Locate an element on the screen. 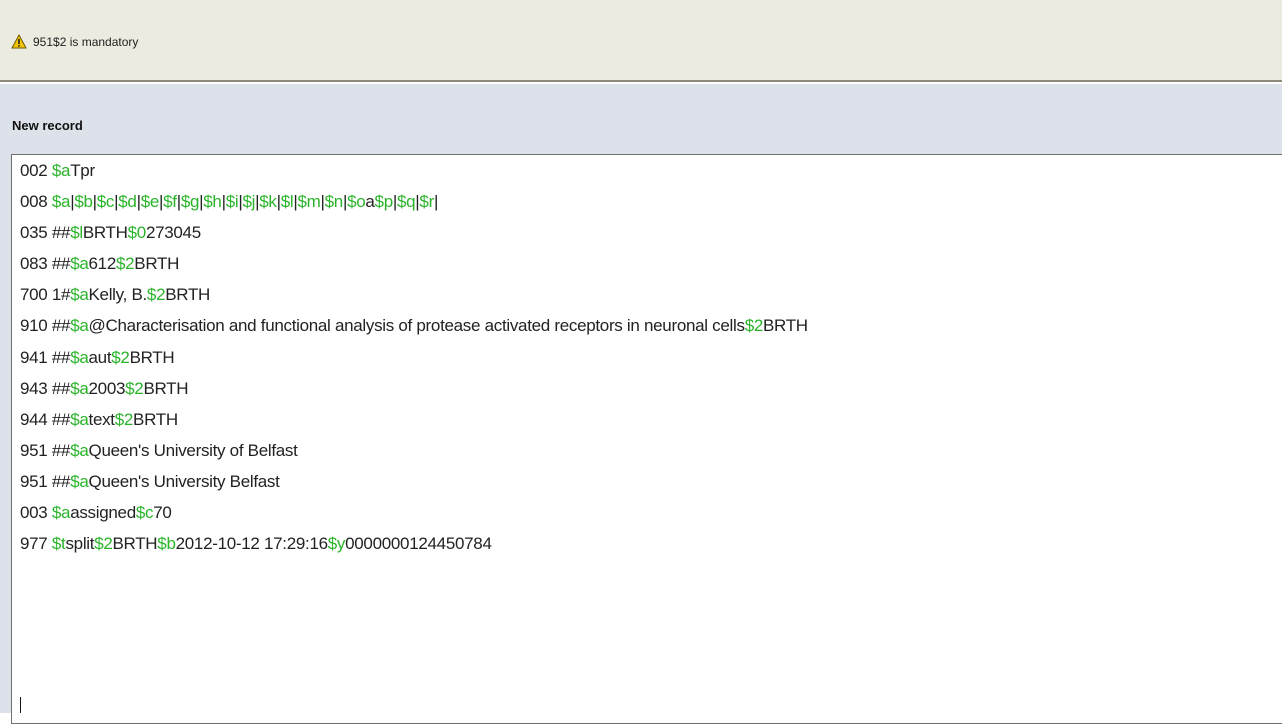  warning-message-row: 951$2 is mandatory is located at coordinates (75, 41).